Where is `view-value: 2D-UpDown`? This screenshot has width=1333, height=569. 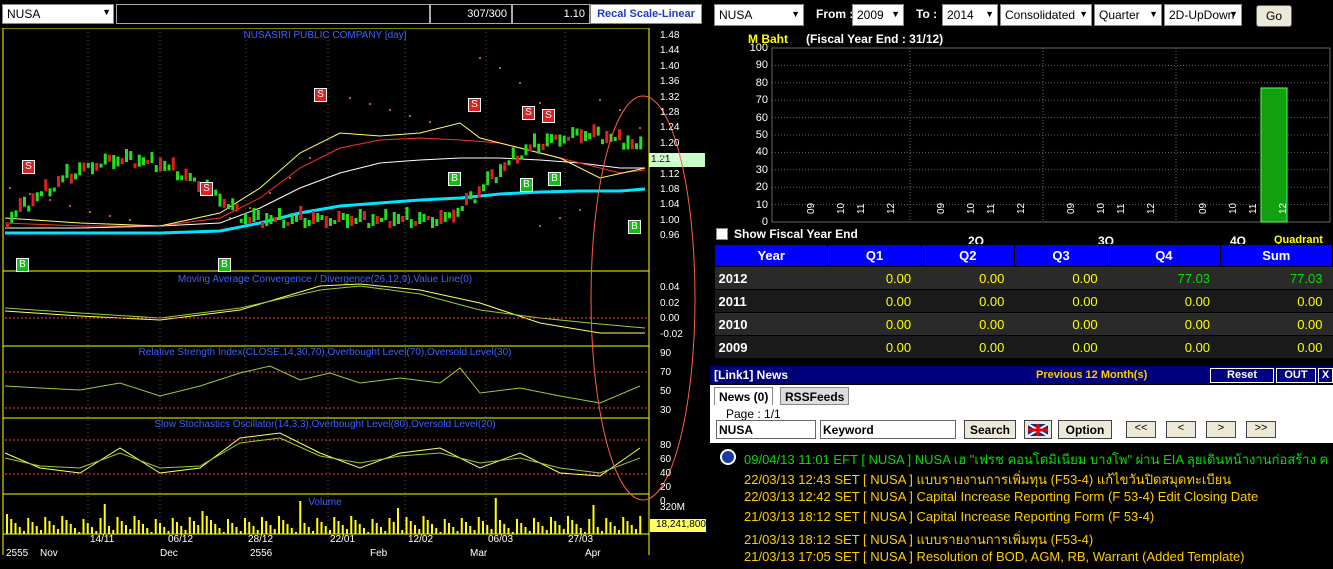
view-value: 2D-UpDown is located at coordinates (1202, 15).